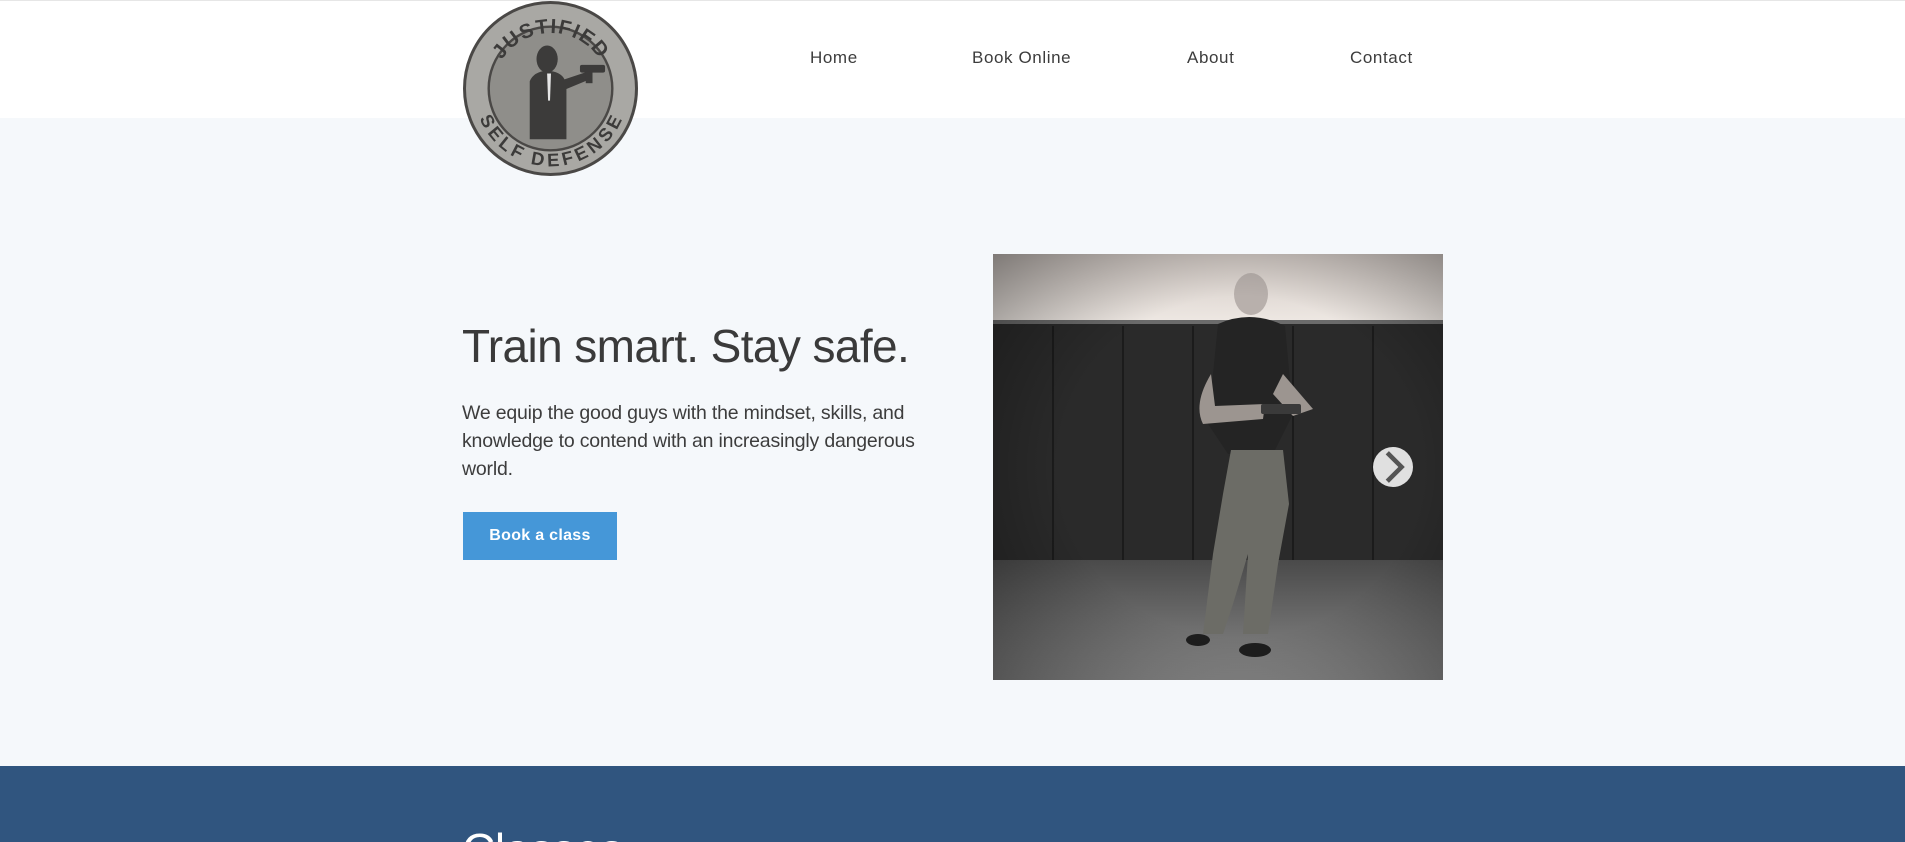 The image size is (1905, 842). Describe the element at coordinates (1218, 467) in the screenshot. I see `hero-slideshow` at that location.